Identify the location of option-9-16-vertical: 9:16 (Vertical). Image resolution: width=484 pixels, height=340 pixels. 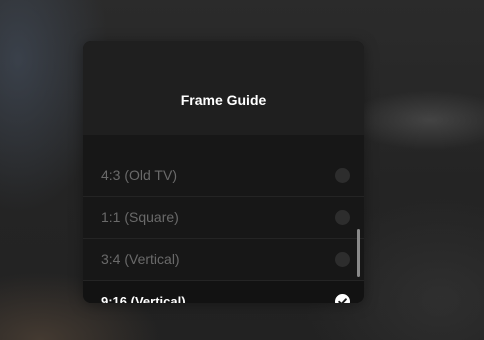
(223, 292).